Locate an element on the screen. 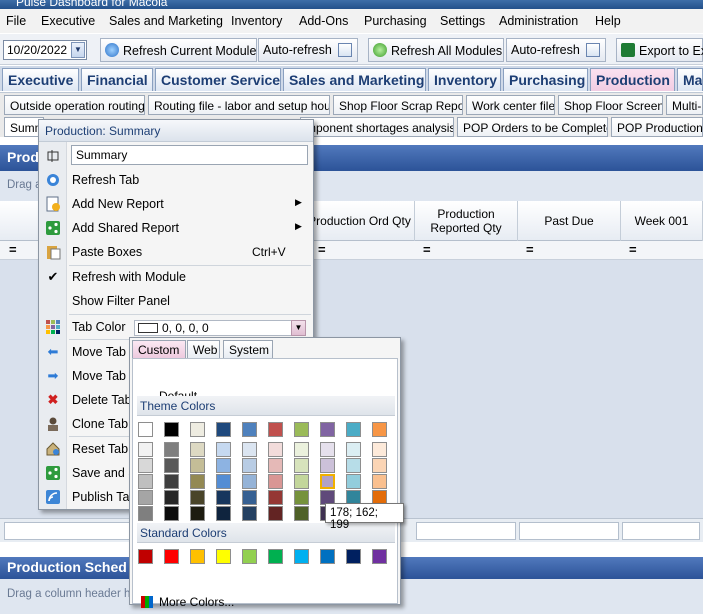  auto-refresh-all-toggle: Auto-refresh is located at coordinates (556, 50).